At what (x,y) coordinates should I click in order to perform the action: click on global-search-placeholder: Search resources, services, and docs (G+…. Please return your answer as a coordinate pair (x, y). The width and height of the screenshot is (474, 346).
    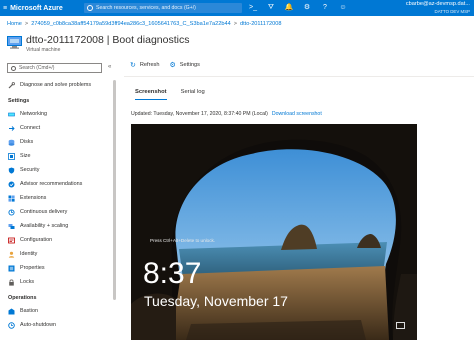
    Looking at the image, I should click on (146, 8).